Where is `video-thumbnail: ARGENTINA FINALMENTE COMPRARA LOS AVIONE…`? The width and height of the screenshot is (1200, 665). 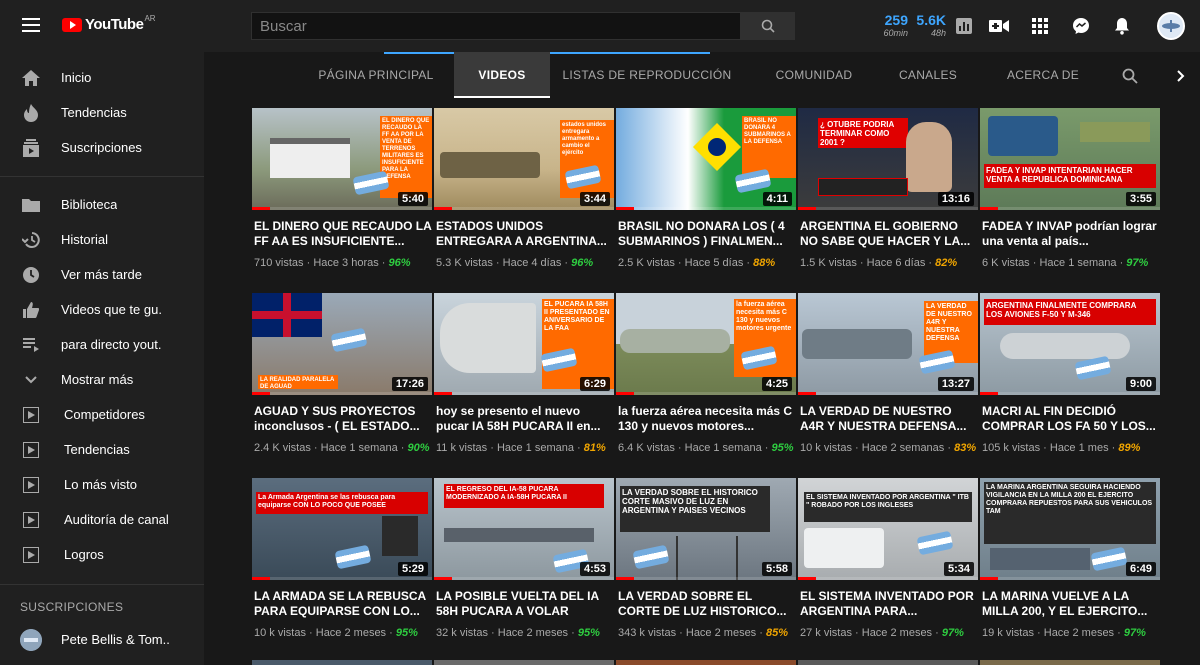
video-thumbnail: ARGENTINA FINALMENTE COMPRARA LOS AVIONE… is located at coordinates (1070, 344).